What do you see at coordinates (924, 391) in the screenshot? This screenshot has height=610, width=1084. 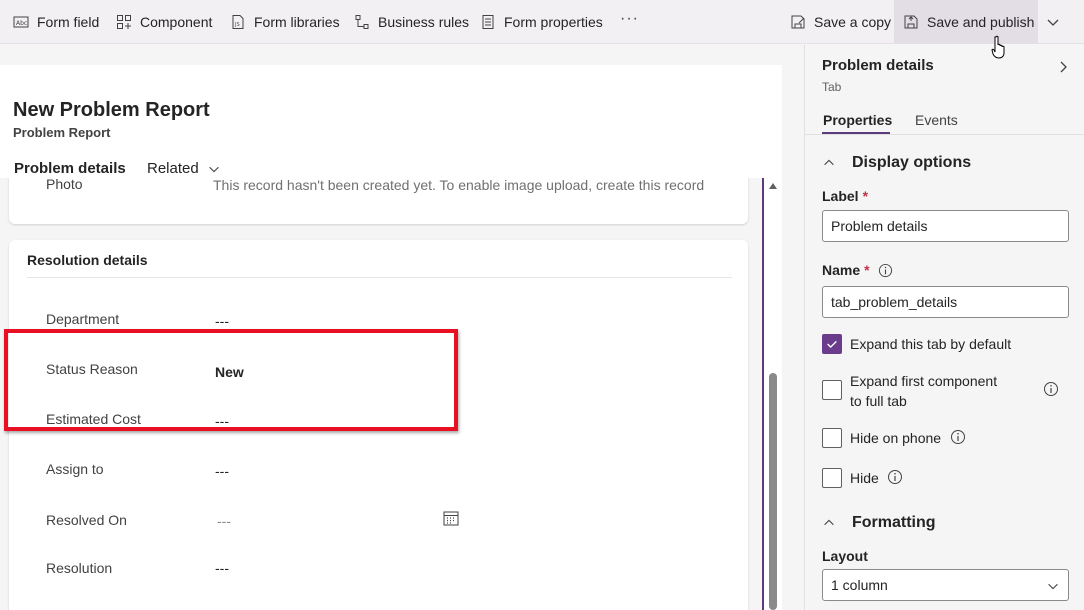 I see `expand-first-component-label: Expand first component to full tab` at bounding box center [924, 391].